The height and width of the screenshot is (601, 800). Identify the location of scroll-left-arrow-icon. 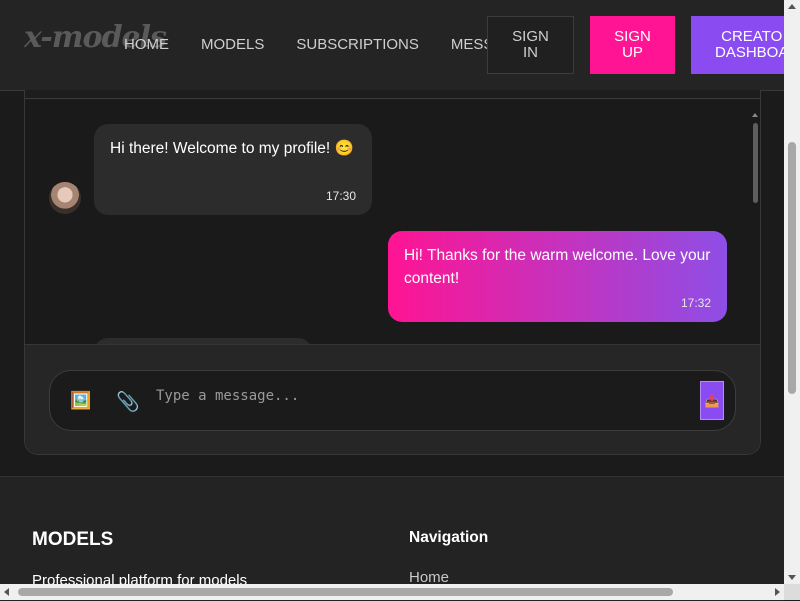
(6, 592).